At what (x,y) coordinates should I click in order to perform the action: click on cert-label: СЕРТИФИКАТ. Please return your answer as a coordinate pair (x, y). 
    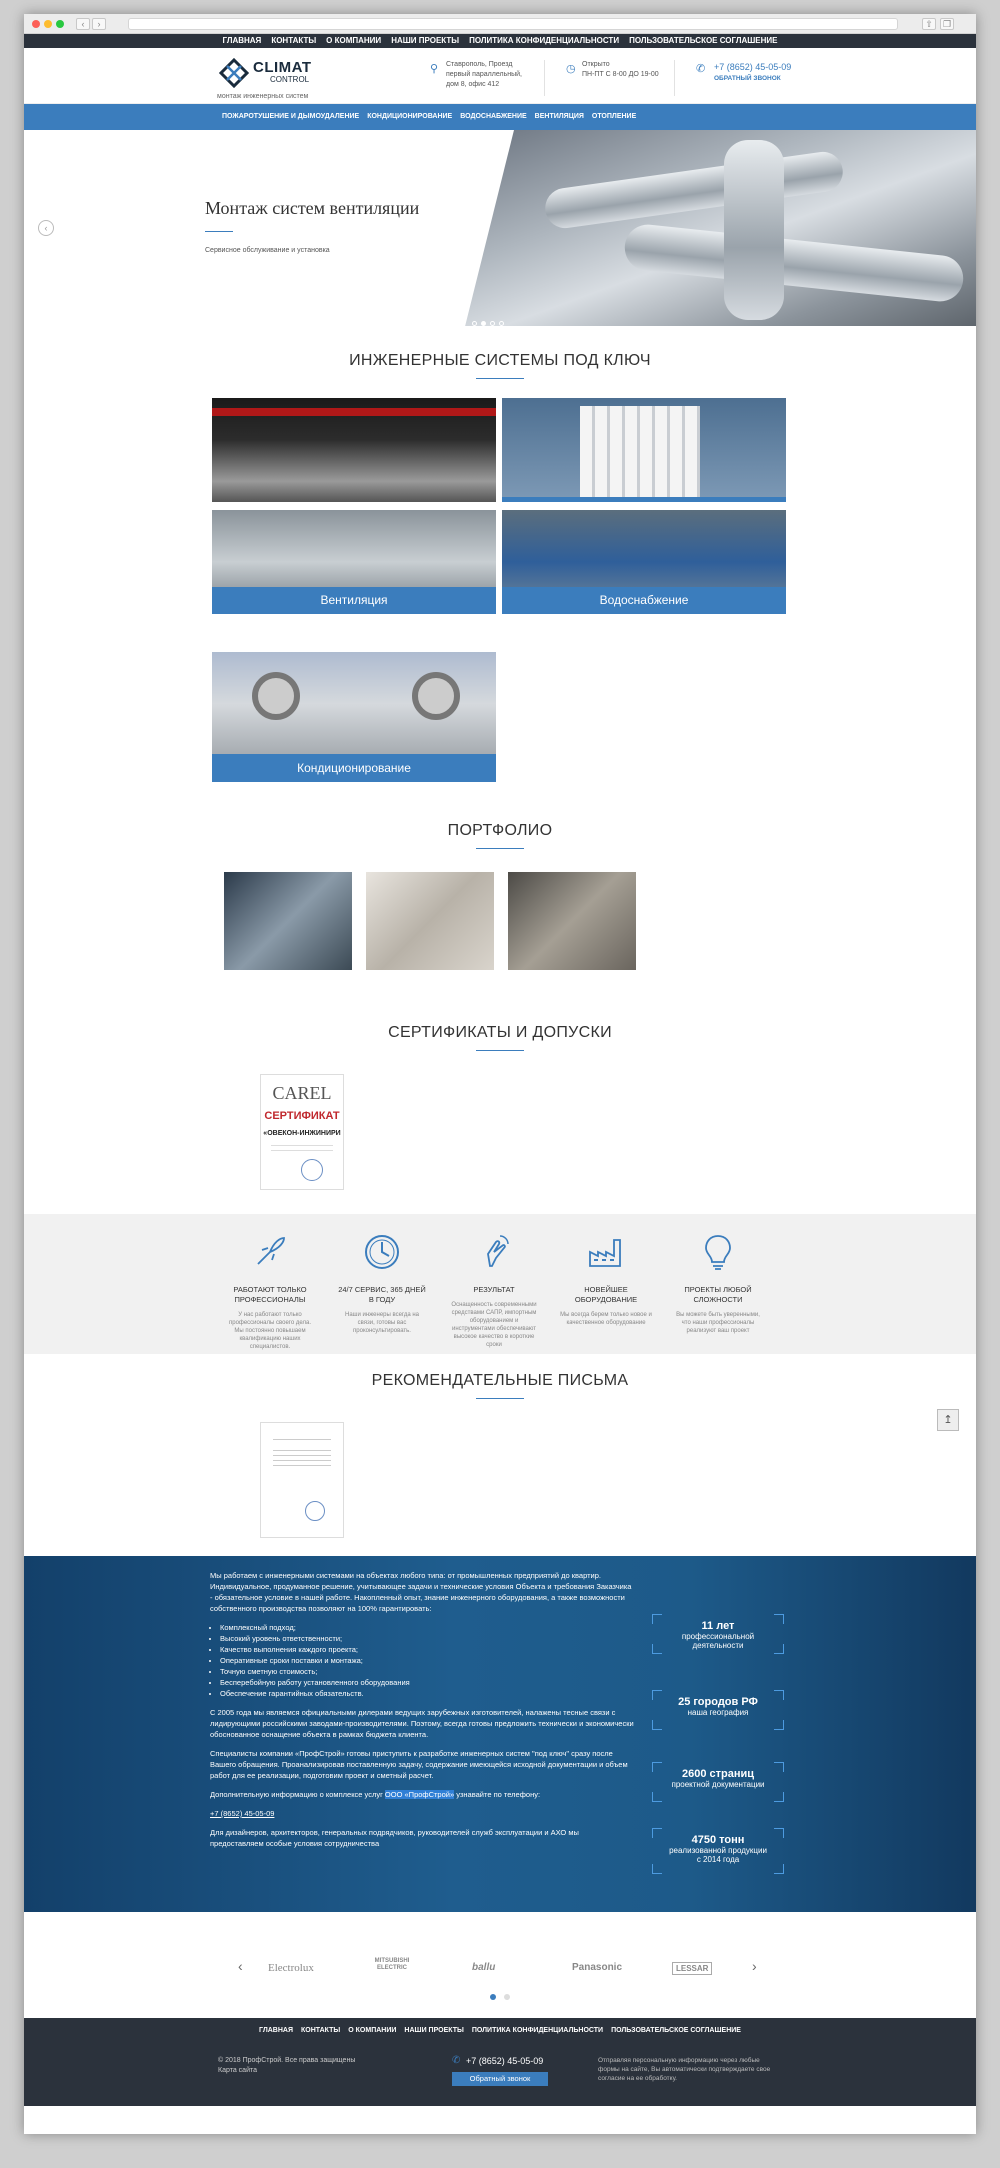
    Looking at the image, I should click on (302, 1116).